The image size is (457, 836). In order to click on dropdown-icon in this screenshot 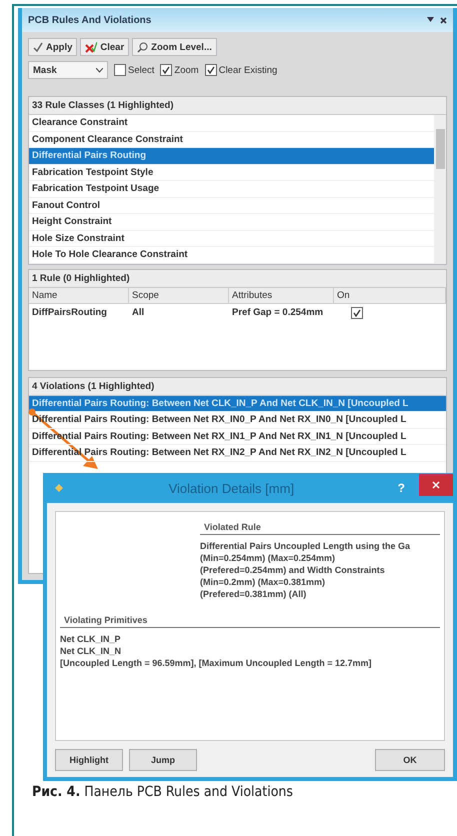, I will do `click(430, 19)`.